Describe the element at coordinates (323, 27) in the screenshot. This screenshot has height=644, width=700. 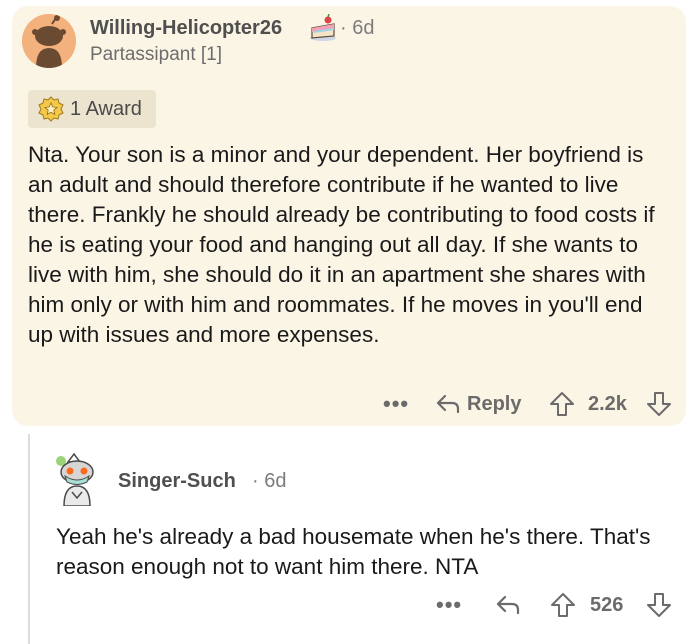
I see `cake-day-icon` at that location.